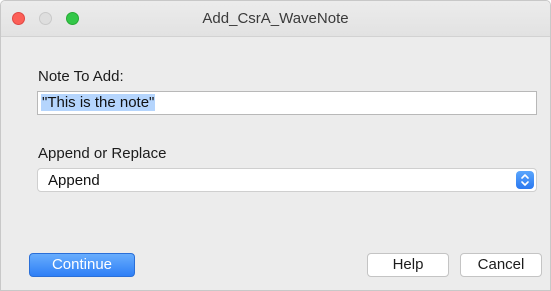  What do you see at coordinates (408, 265) in the screenshot?
I see `help-button: Help` at bounding box center [408, 265].